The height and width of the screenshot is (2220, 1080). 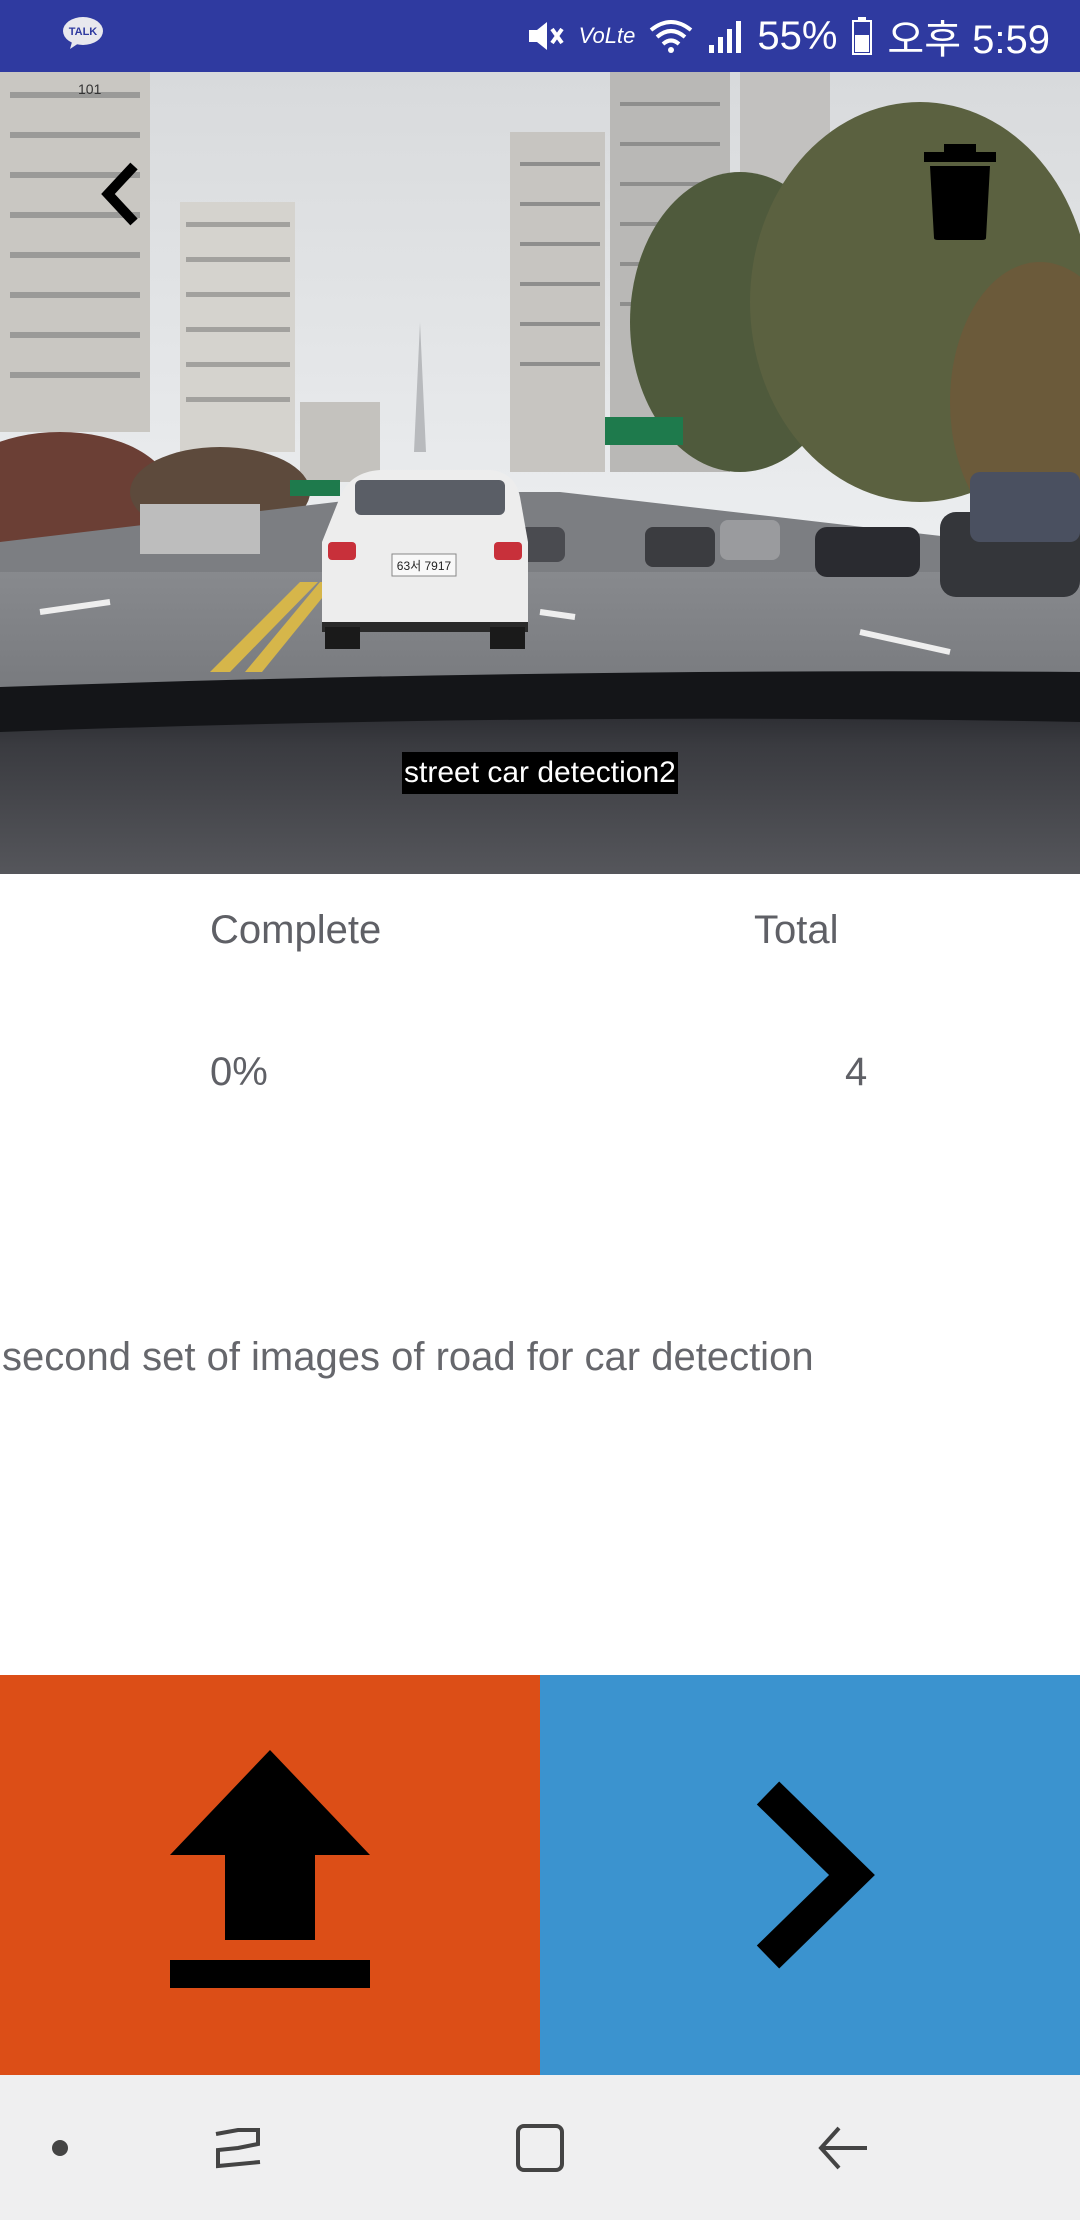 I want to click on dot-icon, so click(x=60, y=2147).